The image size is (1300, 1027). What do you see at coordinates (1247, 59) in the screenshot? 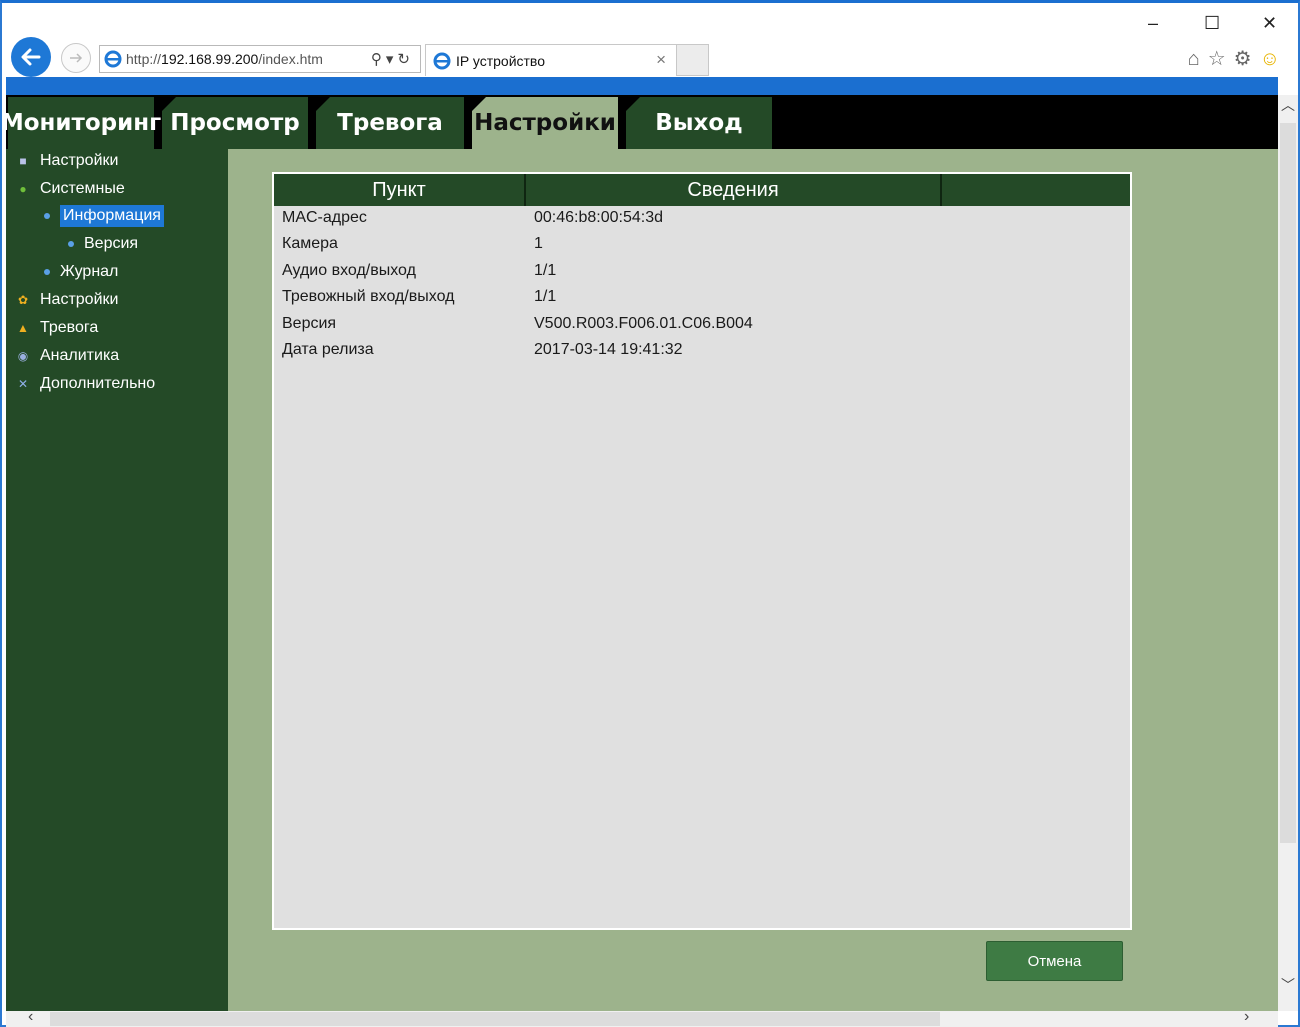
I see `settings-gear-icon: ⚙` at bounding box center [1247, 59].